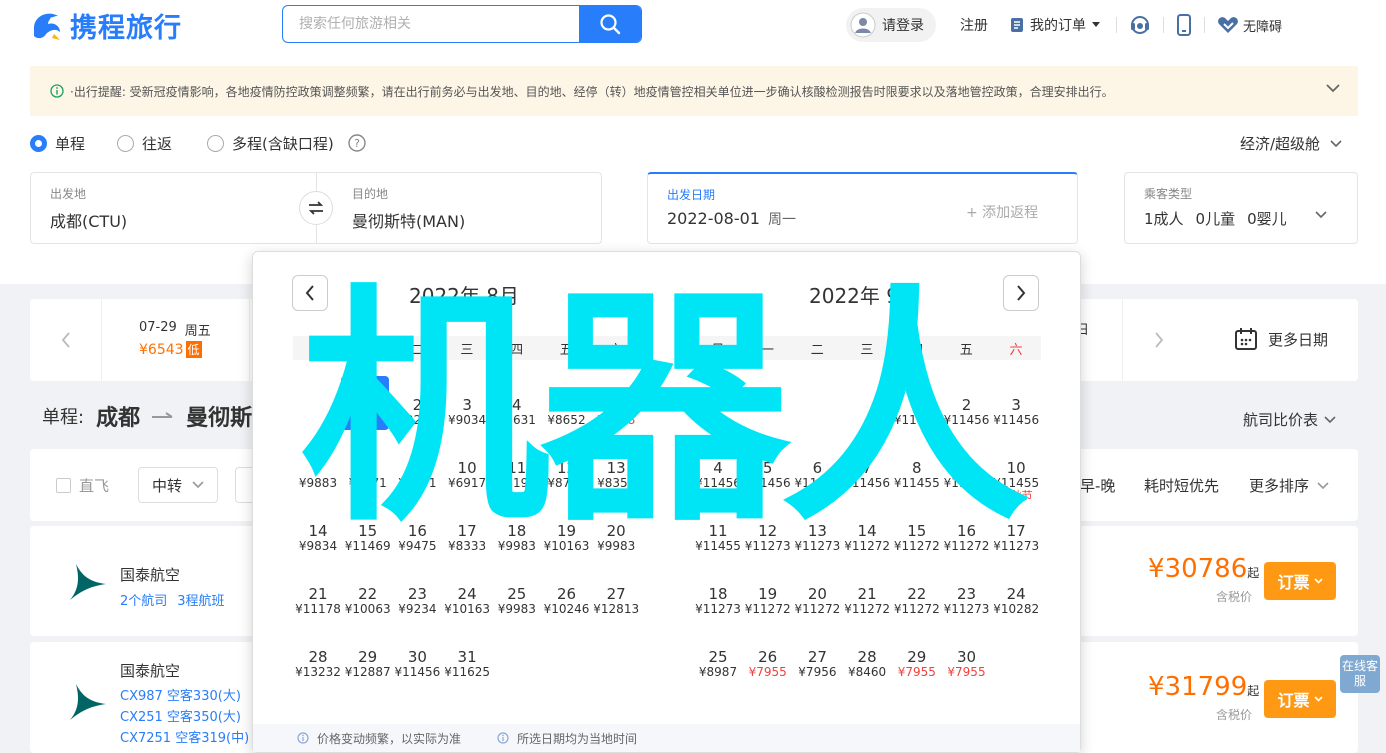  I want to click on calendar-day: 21 ¥11178, so click(318, 601).